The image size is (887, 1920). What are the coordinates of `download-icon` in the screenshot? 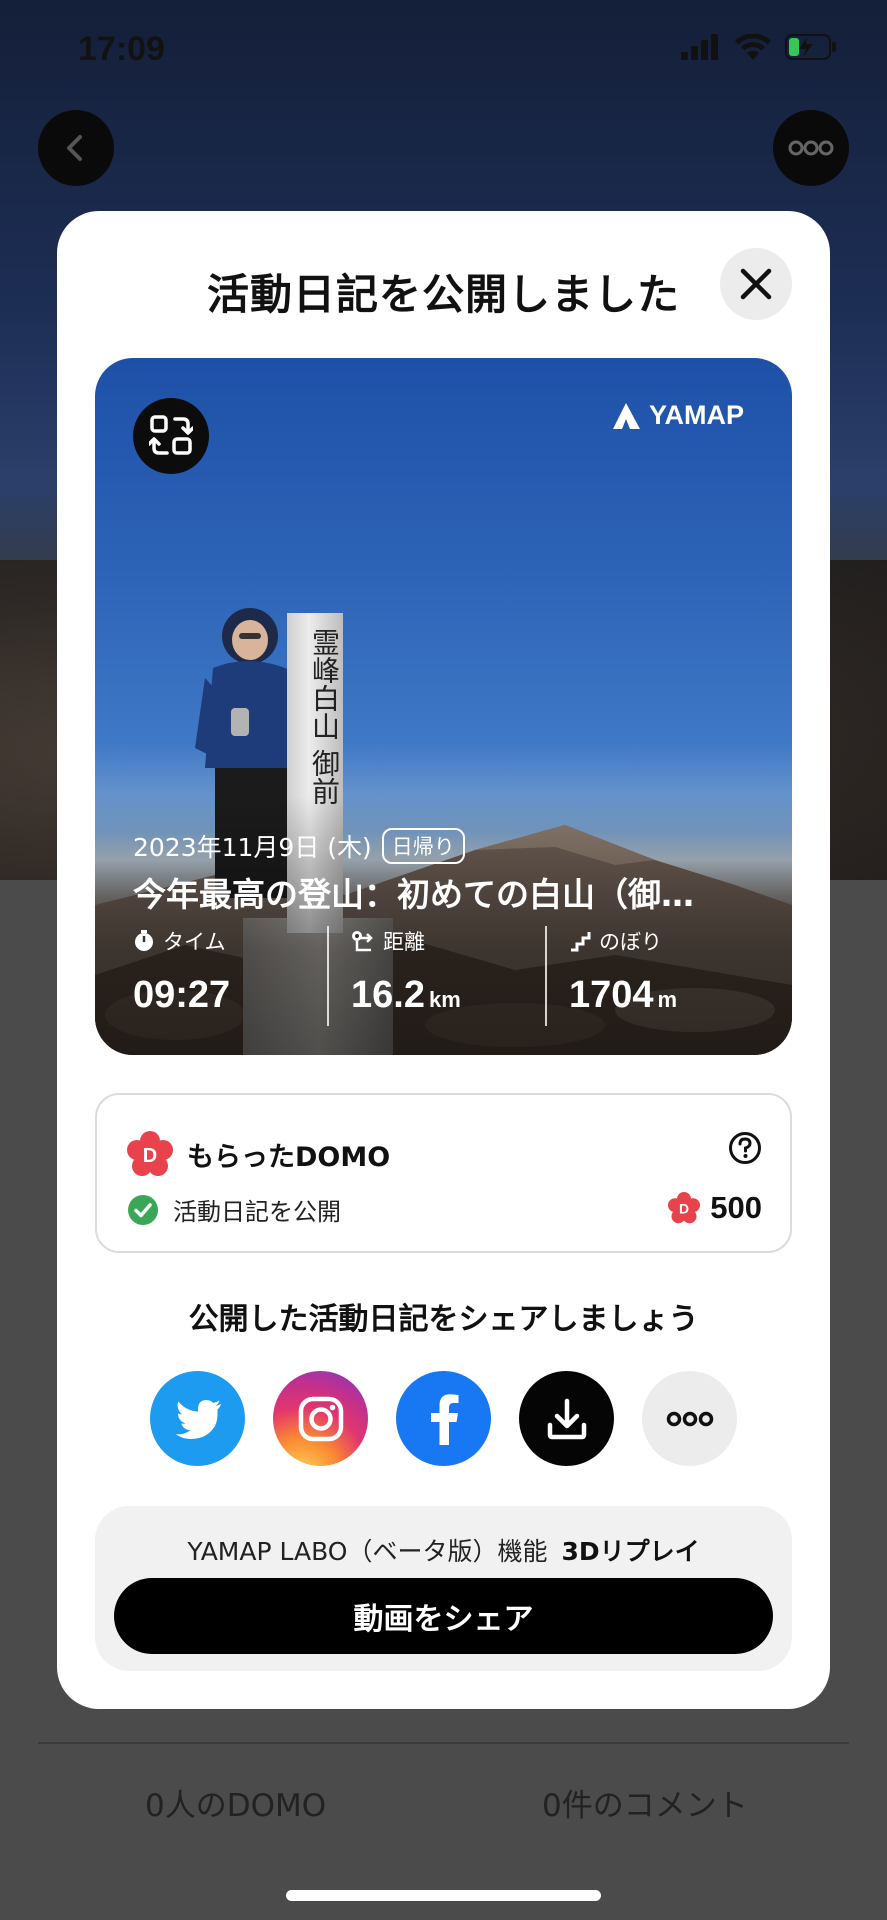 It's located at (566, 1418).